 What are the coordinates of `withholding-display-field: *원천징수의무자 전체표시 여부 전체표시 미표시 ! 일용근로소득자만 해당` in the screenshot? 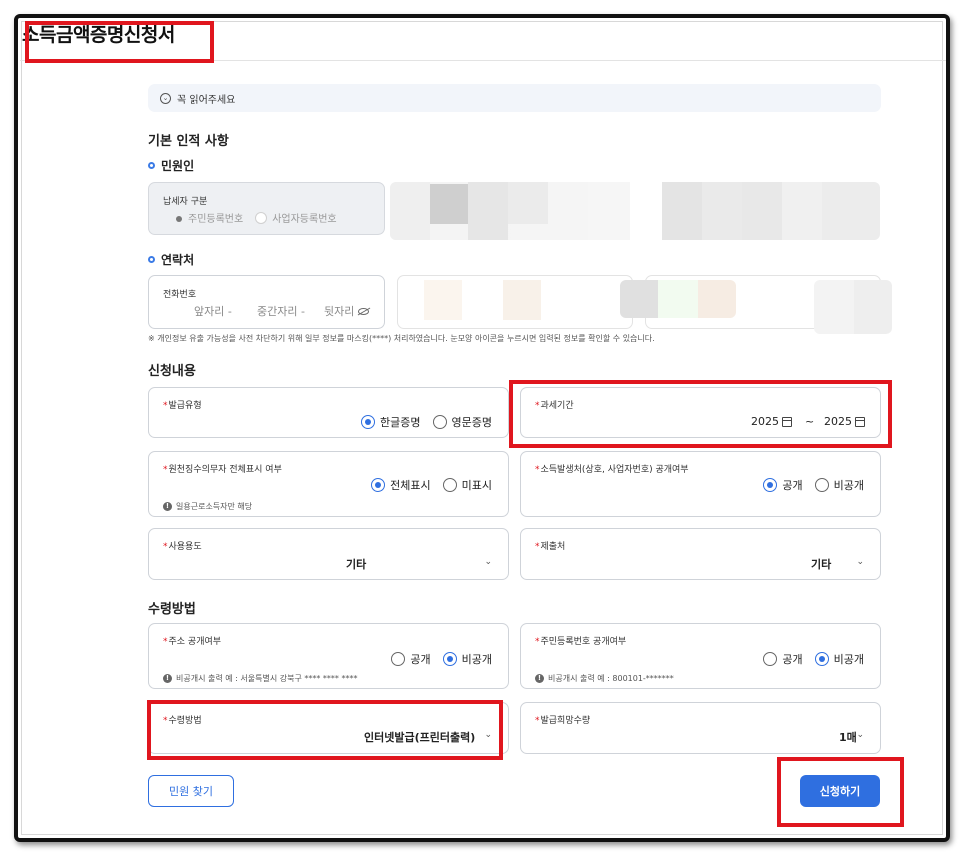 It's located at (328, 484).